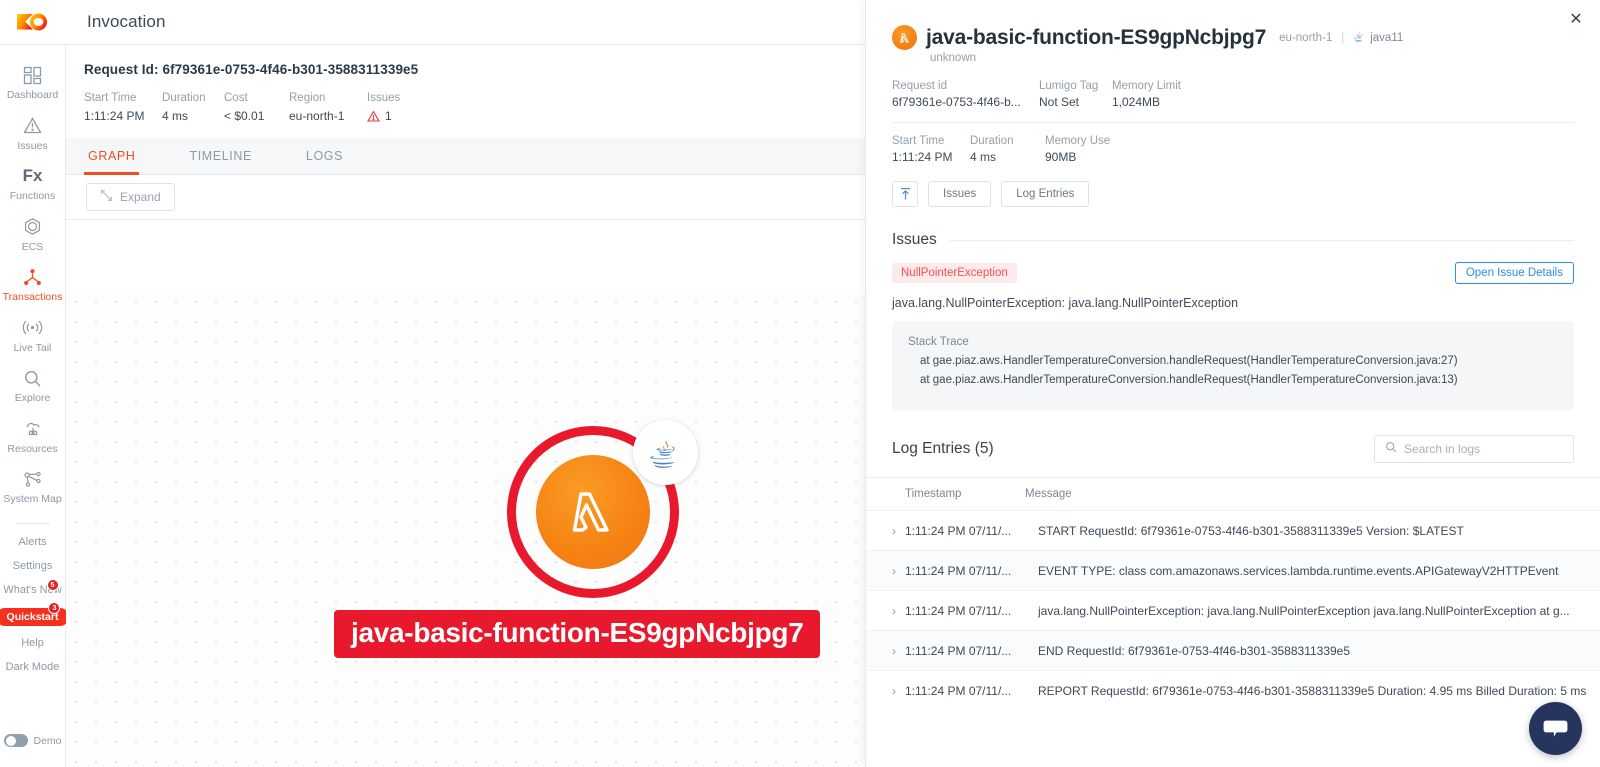 This screenshot has width=1600, height=767. What do you see at coordinates (33, 183) in the screenshot?
I see `sidebar-item-functions: Fx Functions` at bounding box center [33, 183].